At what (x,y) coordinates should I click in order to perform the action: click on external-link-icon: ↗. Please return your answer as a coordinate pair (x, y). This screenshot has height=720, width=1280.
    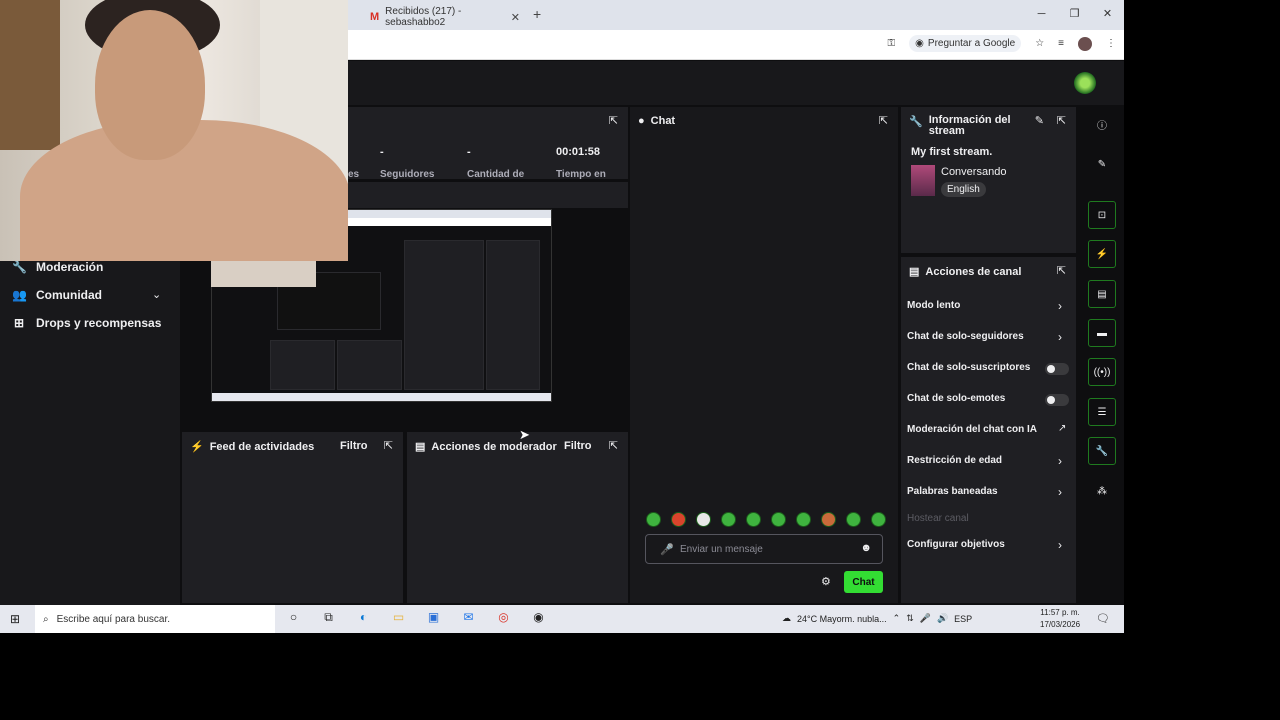
    Looking at the image, I should click on (1062, 428).